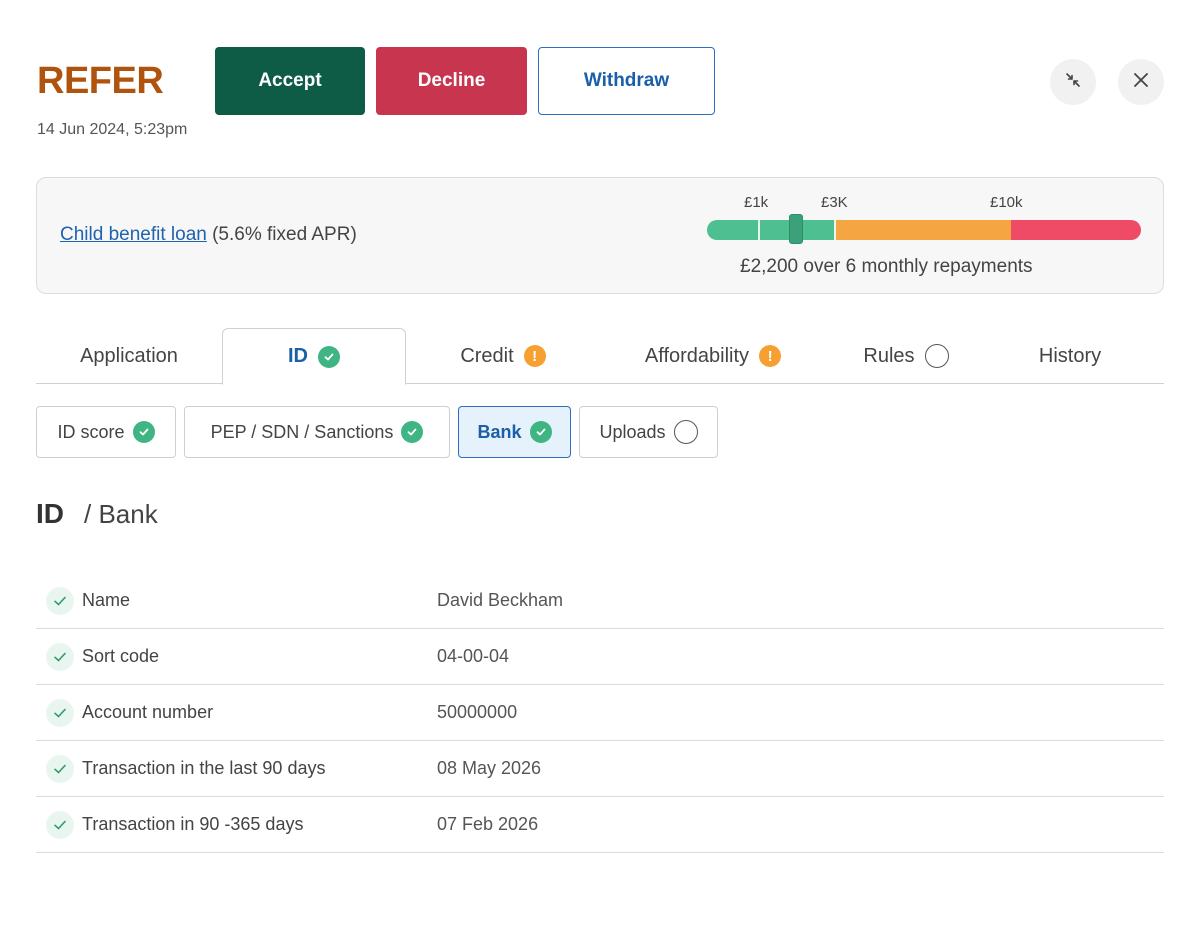  I want to click on collapse-icon, so click(1073, 82).